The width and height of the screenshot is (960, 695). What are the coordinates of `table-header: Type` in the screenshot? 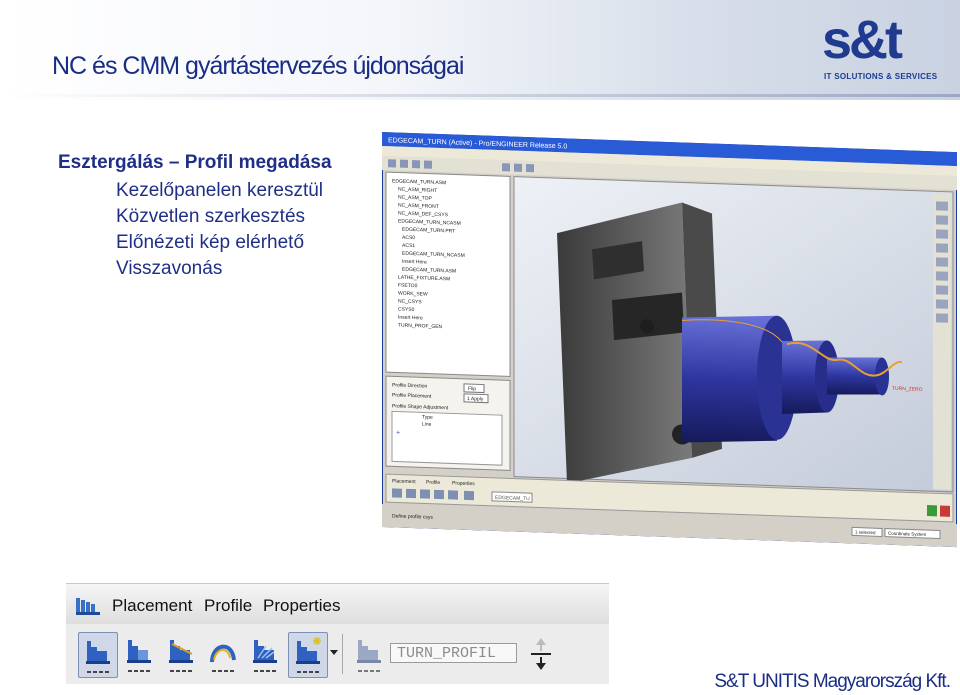 It's located at (427, 417).